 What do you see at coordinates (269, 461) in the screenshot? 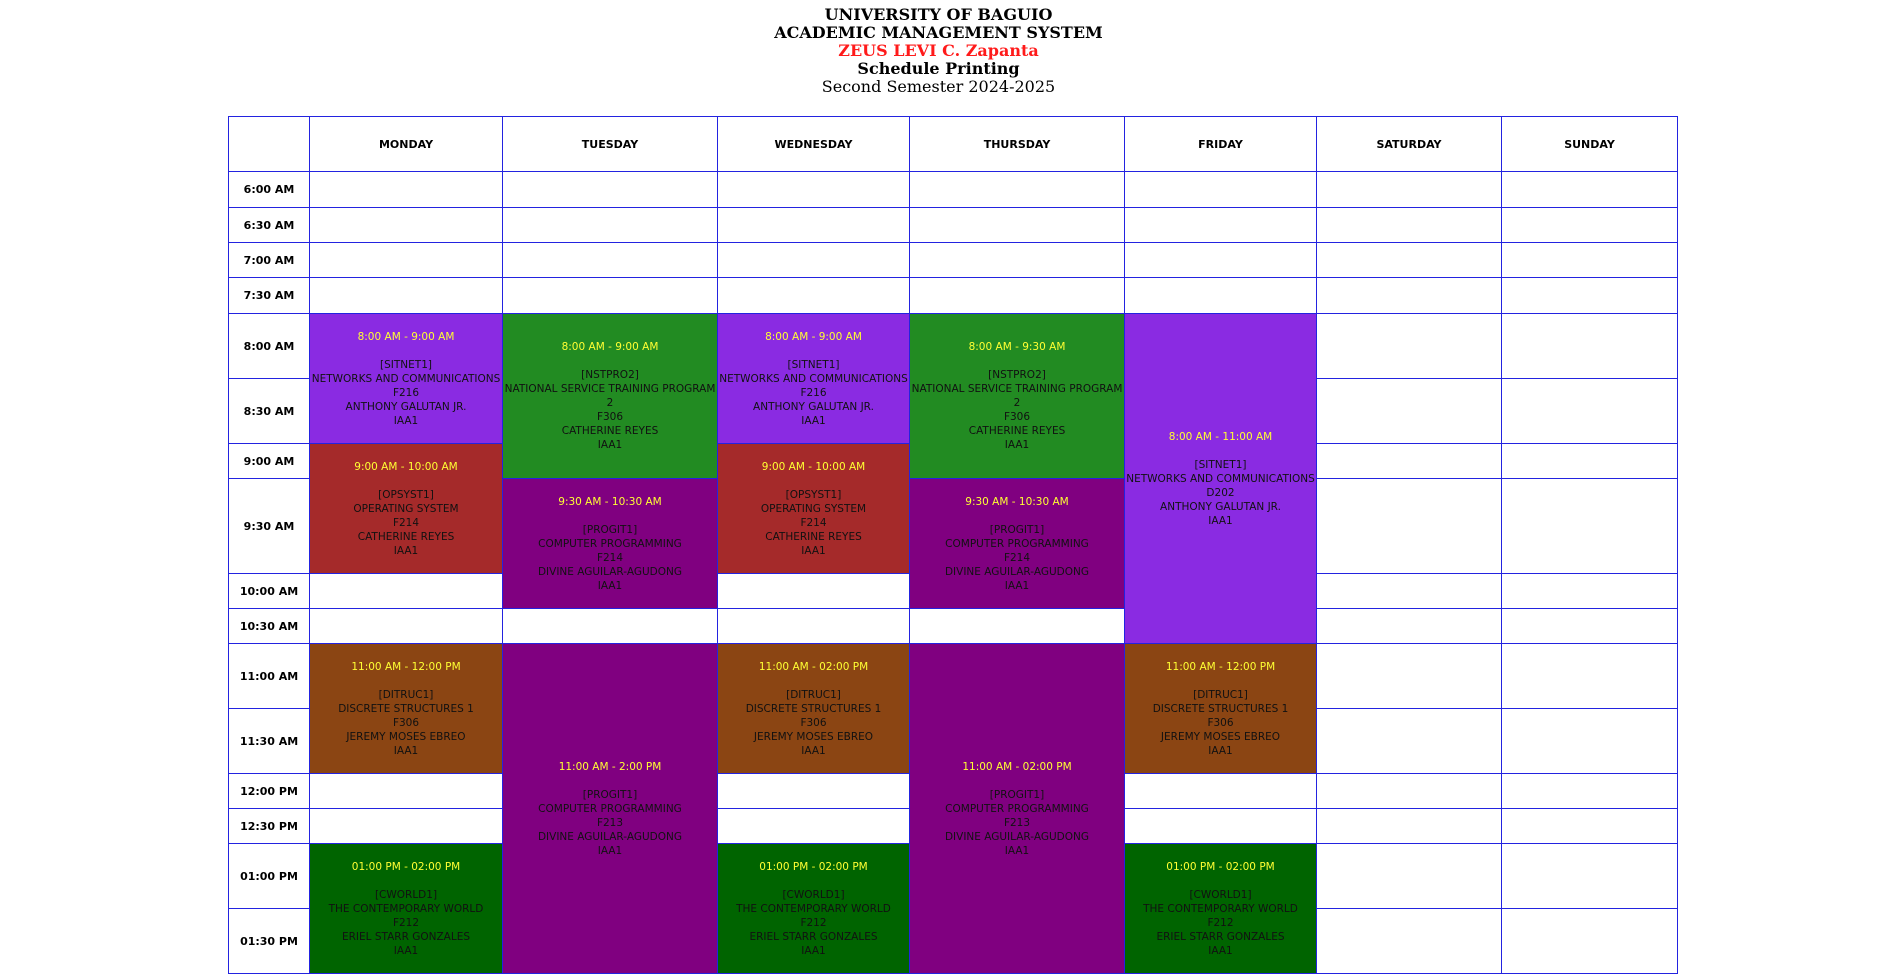
I see `time-label: 9:00 AM` at bounding box center [269, 461].